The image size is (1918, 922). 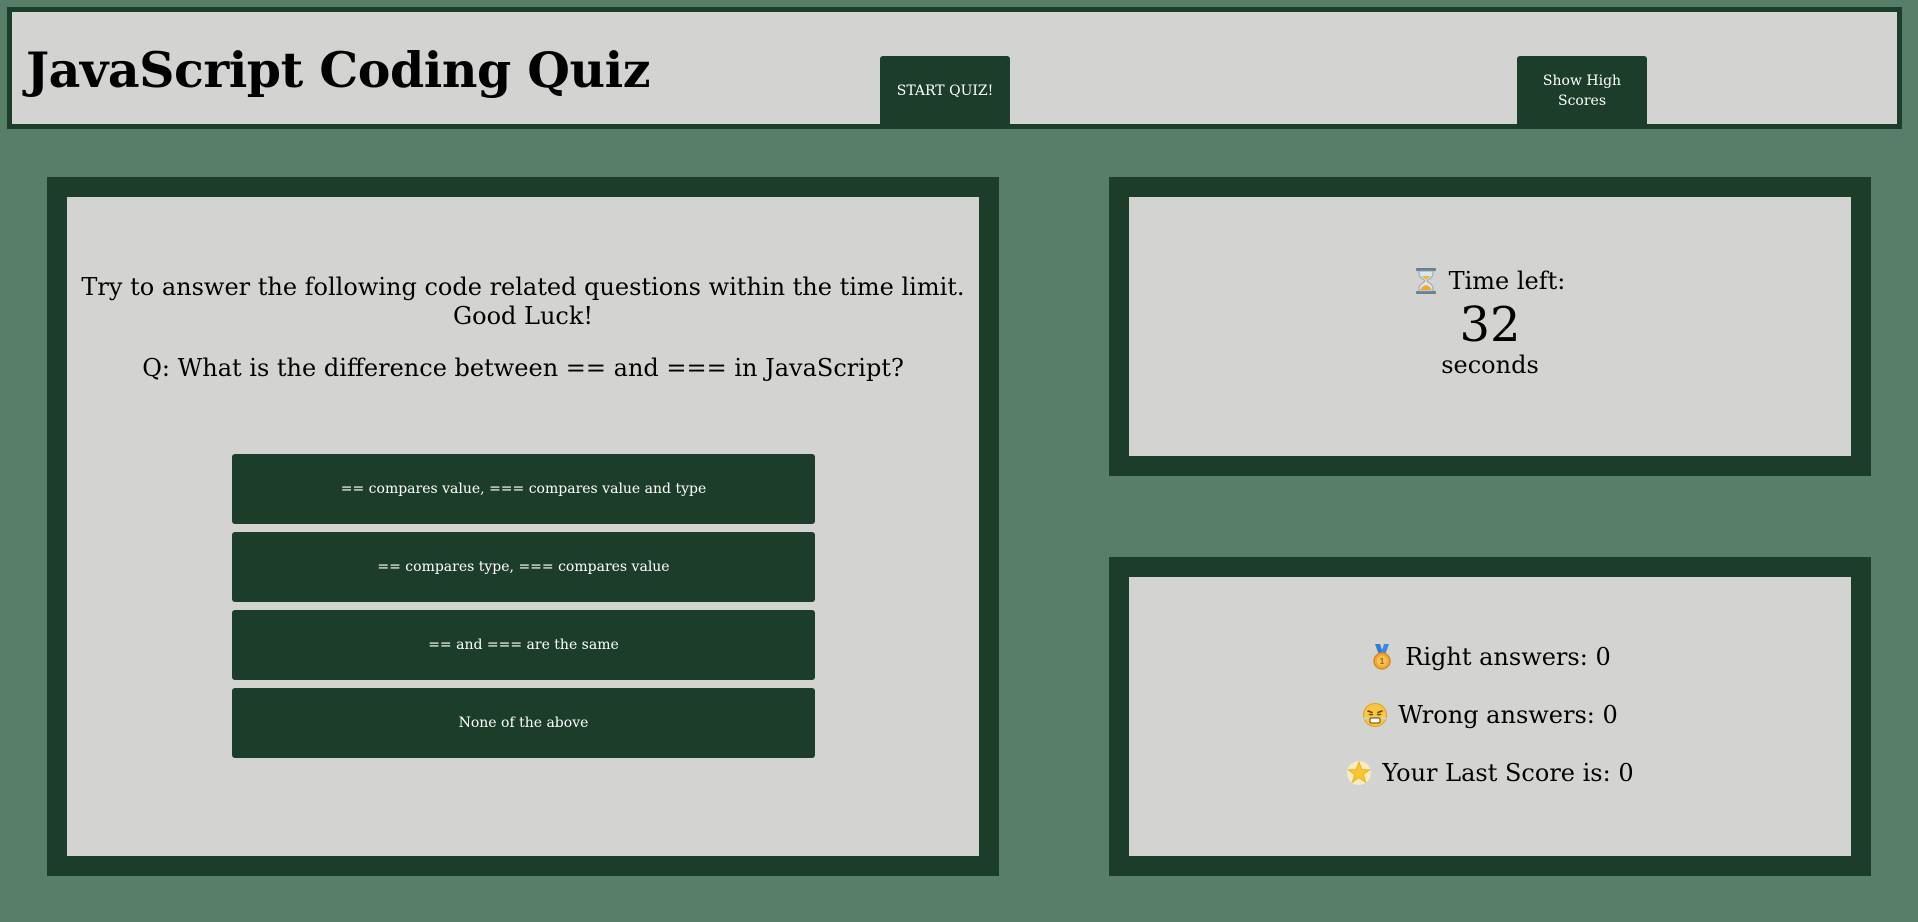 What do you see at coordinates (523, 316) in the screenshot?
I see `good-luck-text: Good Luck!` at bounding box center [523, 316].